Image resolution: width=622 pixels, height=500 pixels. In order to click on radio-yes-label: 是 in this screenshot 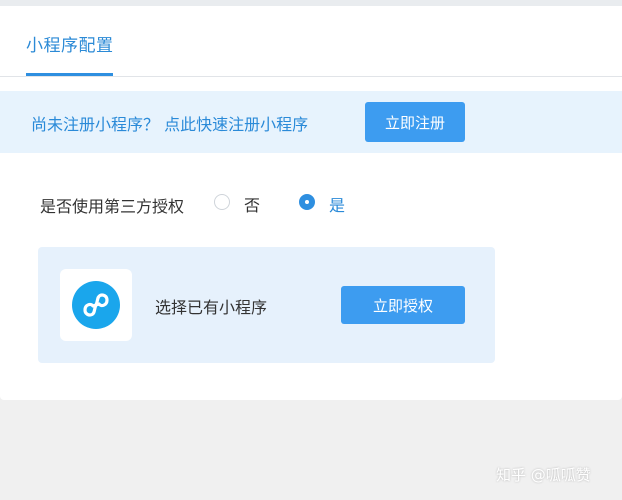, I will do `click(337, 204)`.